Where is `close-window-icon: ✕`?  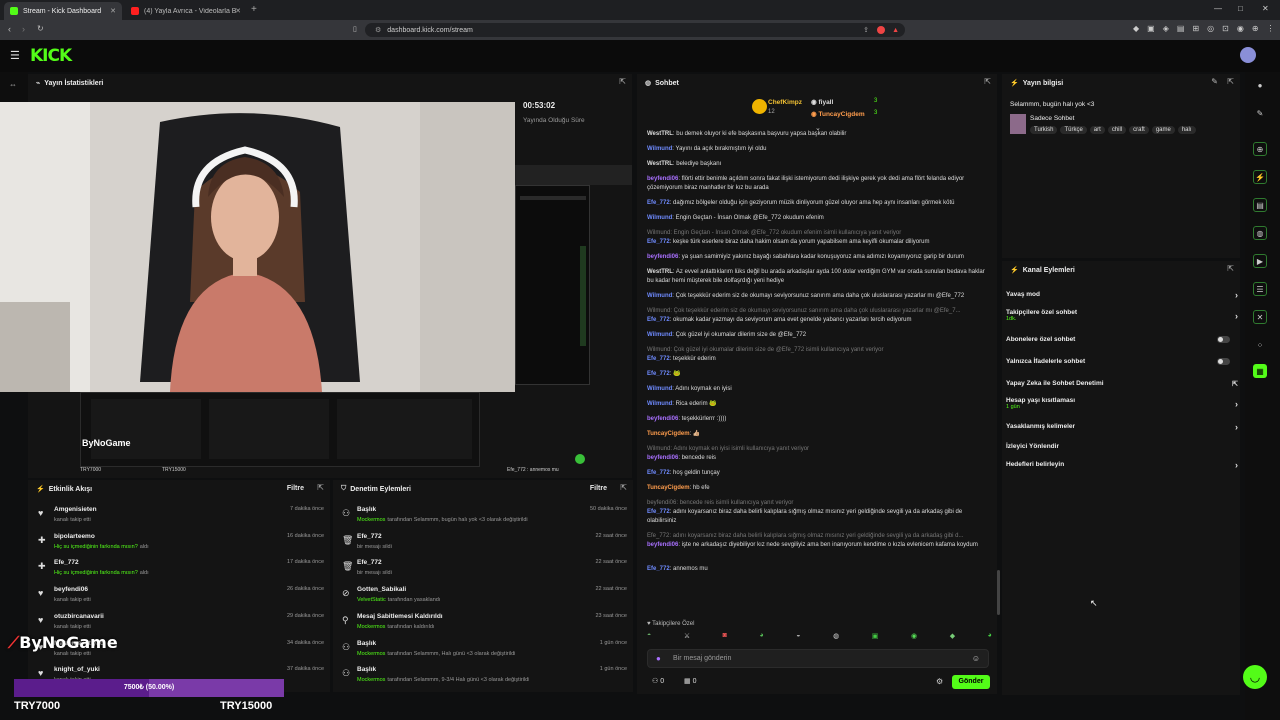
close-window-icon: ✕ is located at coordinates (1265, 8).